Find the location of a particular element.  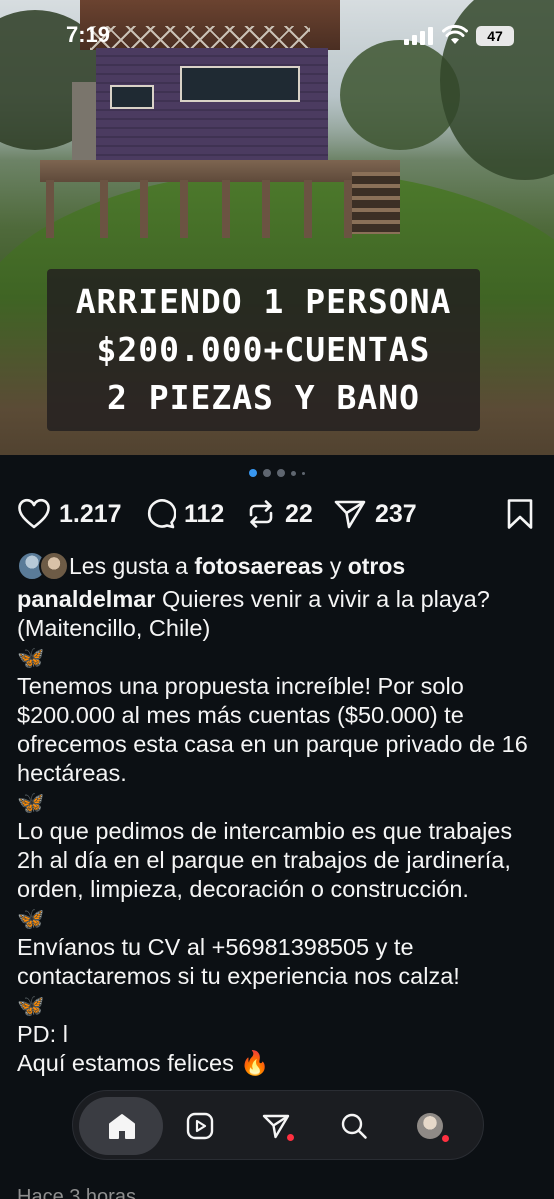

status-bar: 7:19 47 is located at coordinates (277, 32).